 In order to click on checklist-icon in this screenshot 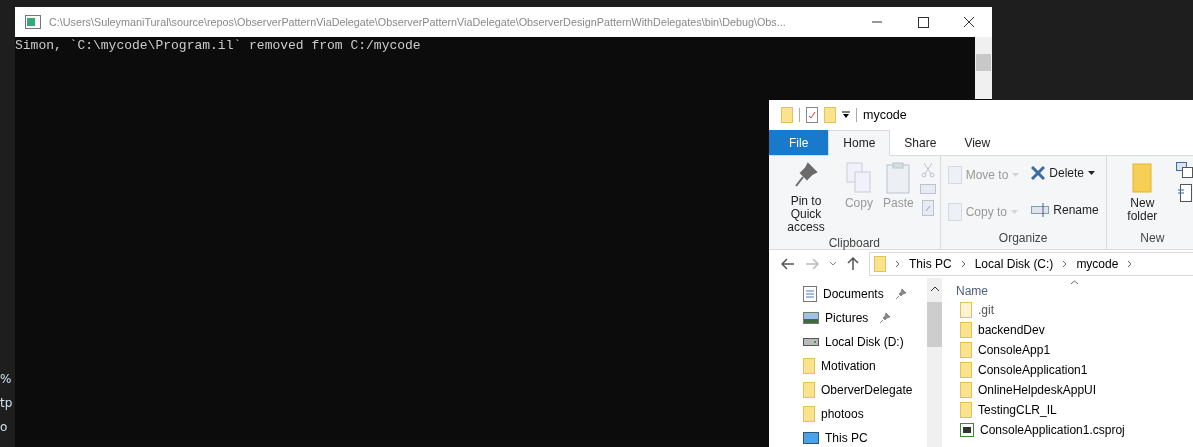, I will do `click(812, 115)`.